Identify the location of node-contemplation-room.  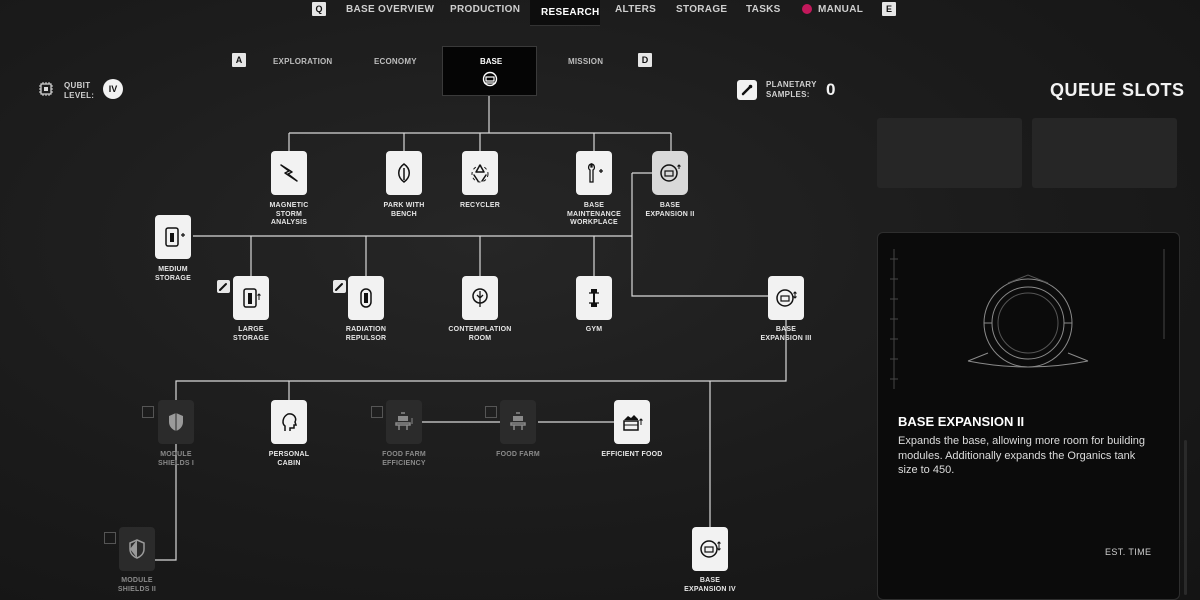
(480, 298).